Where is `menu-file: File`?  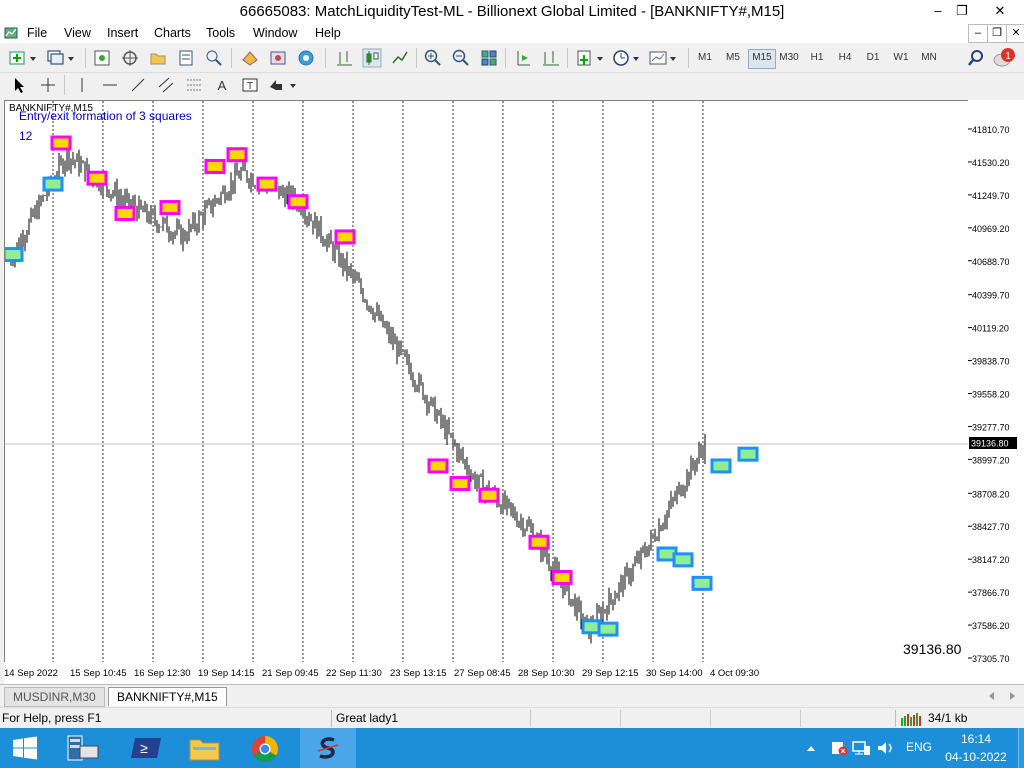
menu-file: File is located at coordinates (37, 33).